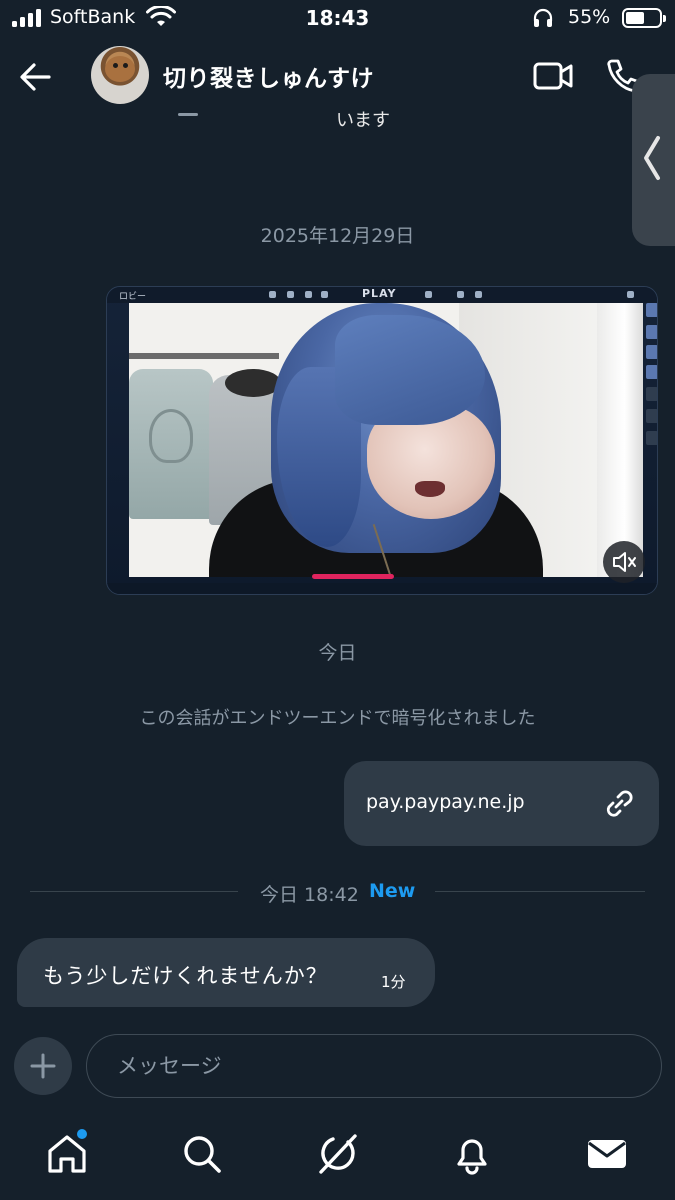 This screenshot has height=1200, width=675. What do you see at coordinates (337, 236) in the screenshot?
I see `date-separator: 2025年12月29日` at bounding box center [337, 236].